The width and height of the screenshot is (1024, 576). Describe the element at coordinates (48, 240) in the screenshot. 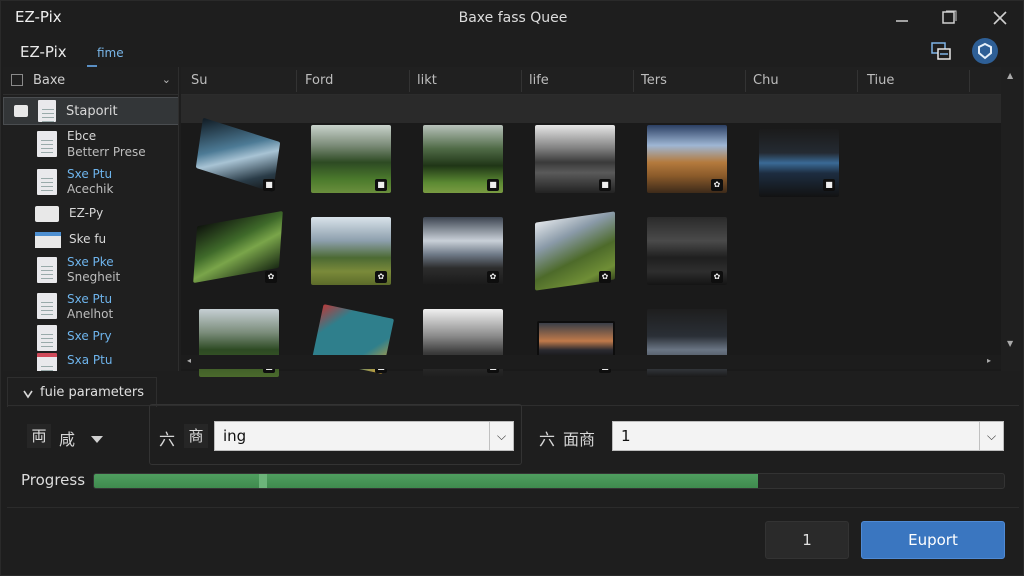

I see `window-icon` at that location.